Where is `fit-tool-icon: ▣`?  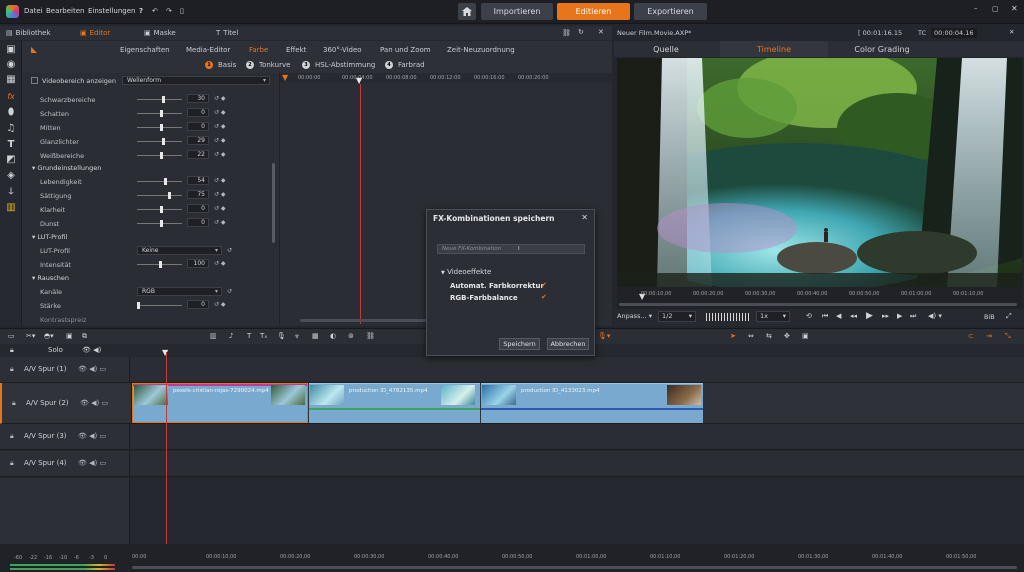
fit-tool-icon: ▣ is located at coordinates (805, 336).